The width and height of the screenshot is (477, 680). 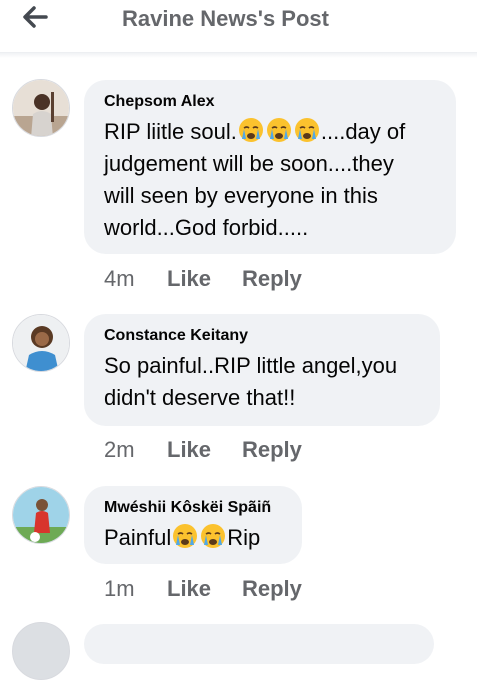 I want to click on comment-text: Painful Rip, so click(x=193, y=538).